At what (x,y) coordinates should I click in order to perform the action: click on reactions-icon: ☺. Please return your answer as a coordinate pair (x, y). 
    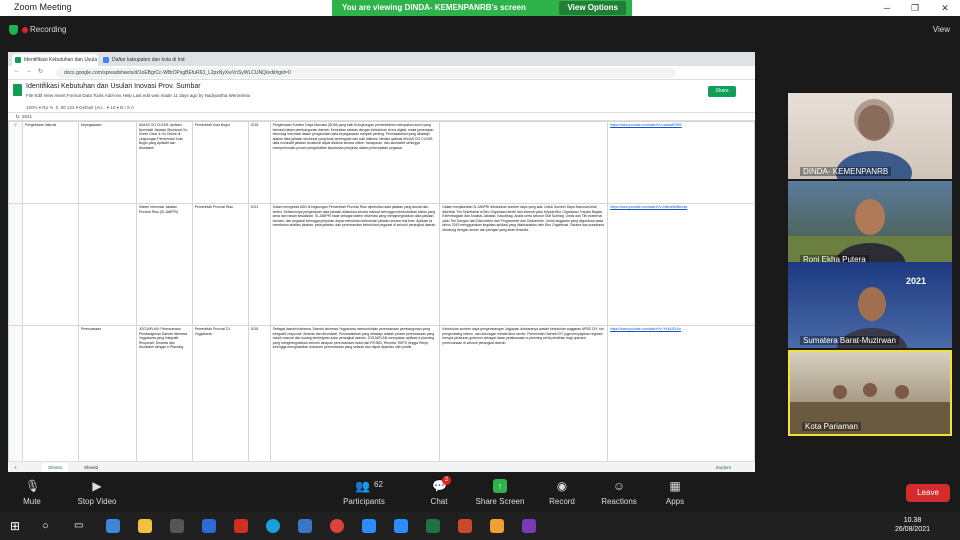
    Looking at the image, I should click on (619, 486).